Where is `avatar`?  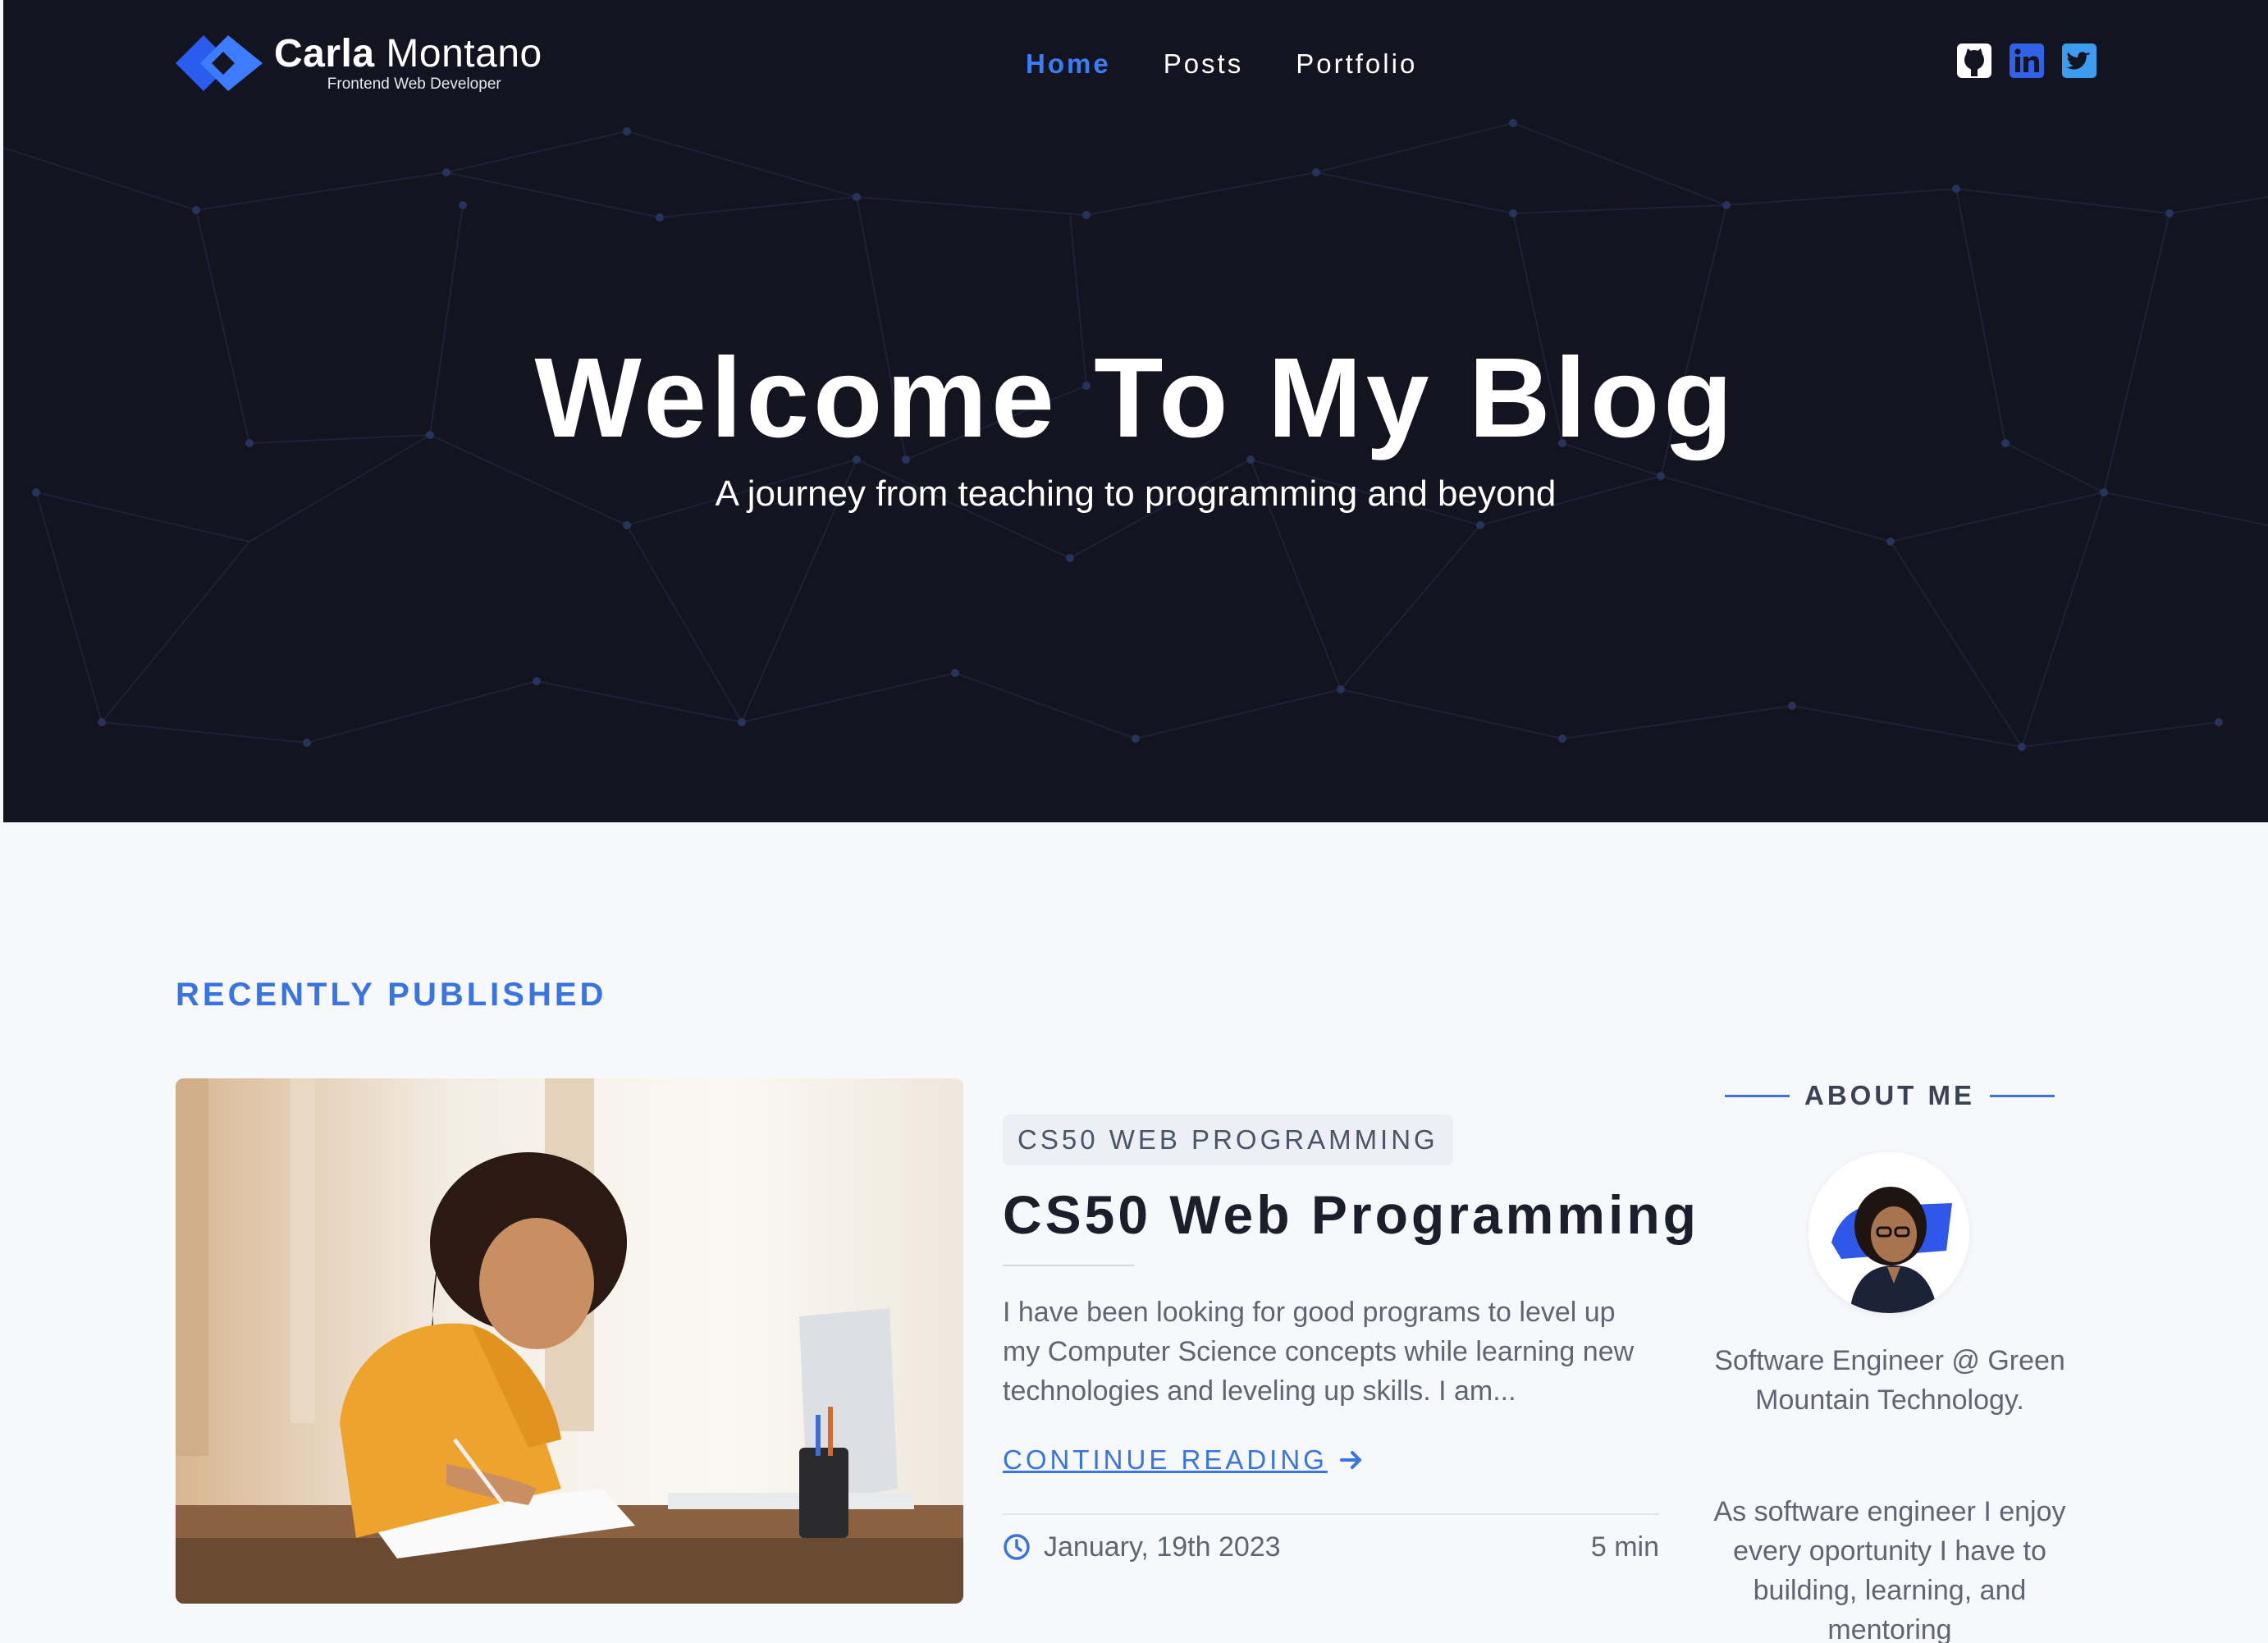 avatar is located at coordinates (1888, 1232).